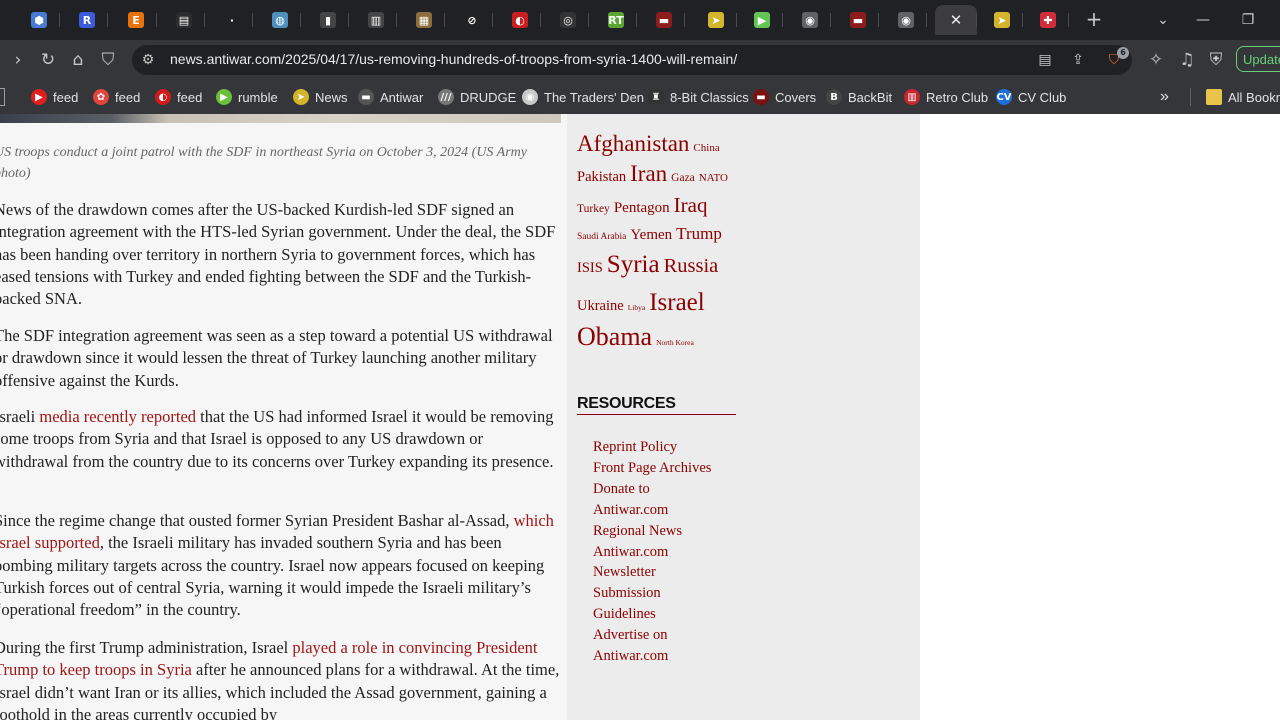 This screenshot has height=720, width=1280. Describe the element at coordinates (590, 268) in the screenshot. I see `tag-isis: ISIS` at that location.